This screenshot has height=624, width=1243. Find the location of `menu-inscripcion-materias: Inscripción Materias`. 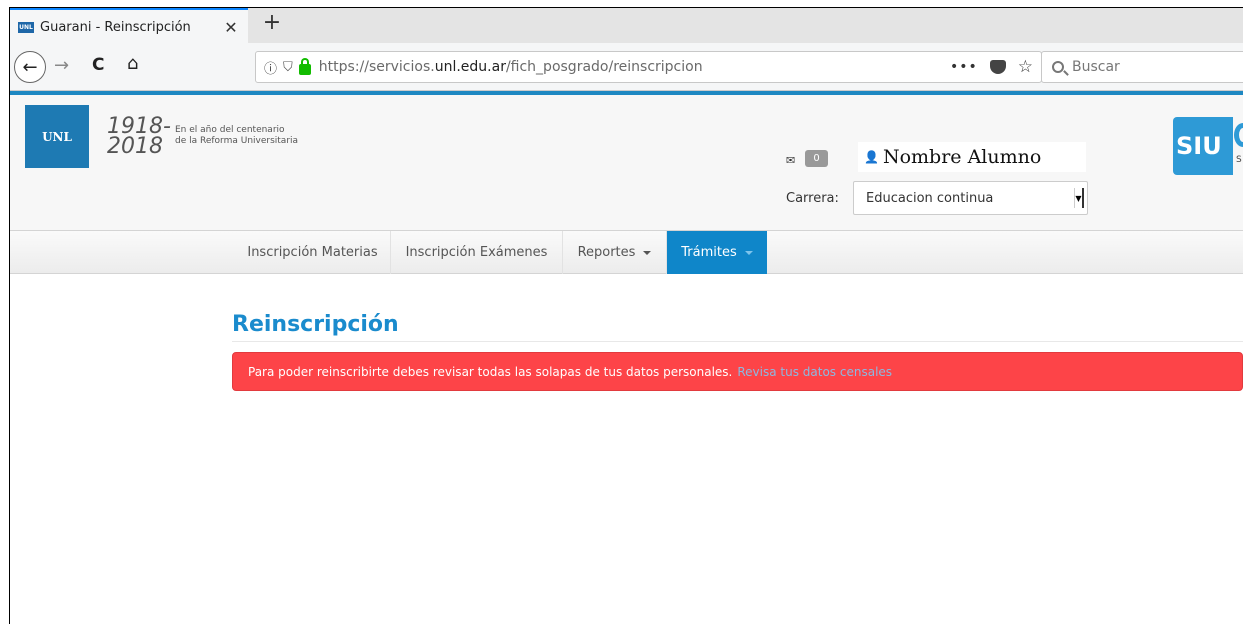

menu-inscripcion-materias: Inscripción Materias is located at coordinates (313, 252).